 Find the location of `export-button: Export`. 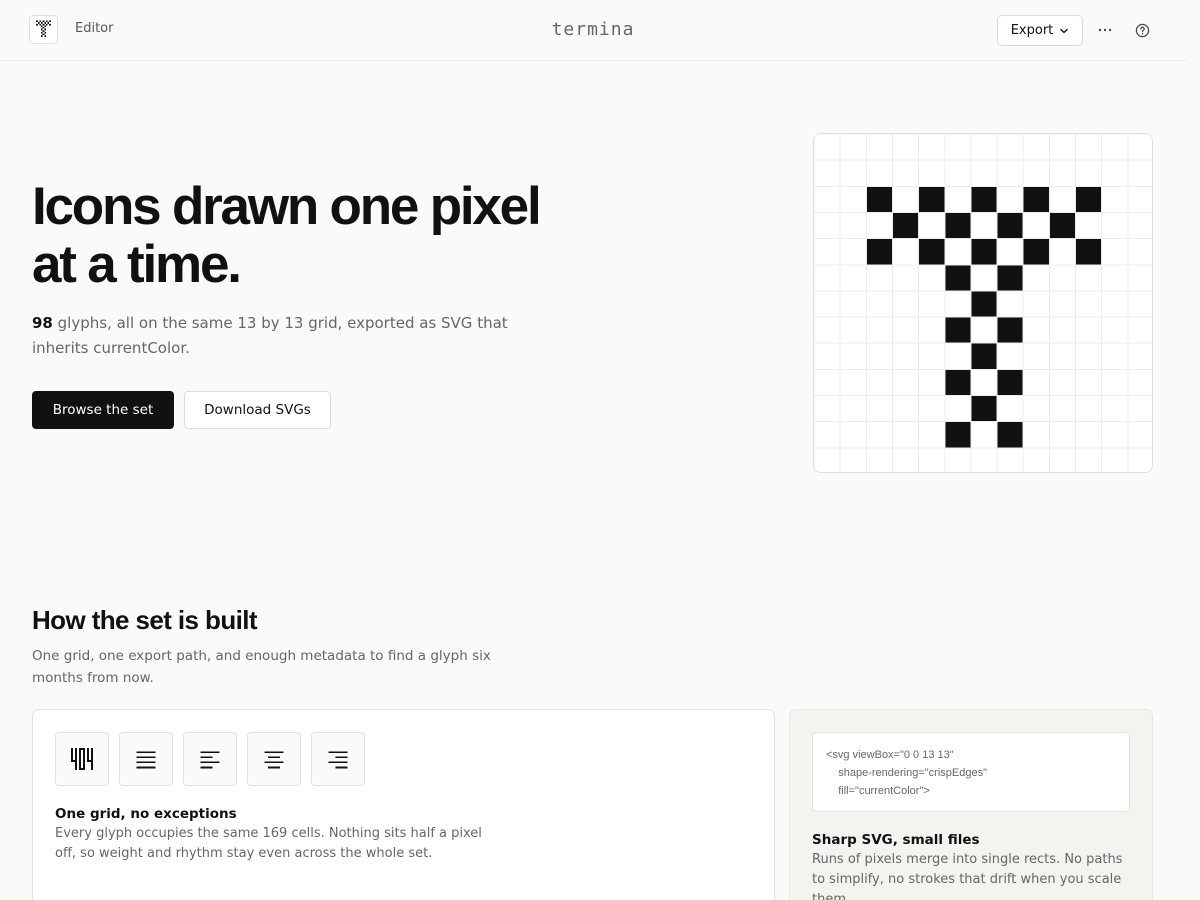

export-button: Export is located at coordinates (1040, 30).